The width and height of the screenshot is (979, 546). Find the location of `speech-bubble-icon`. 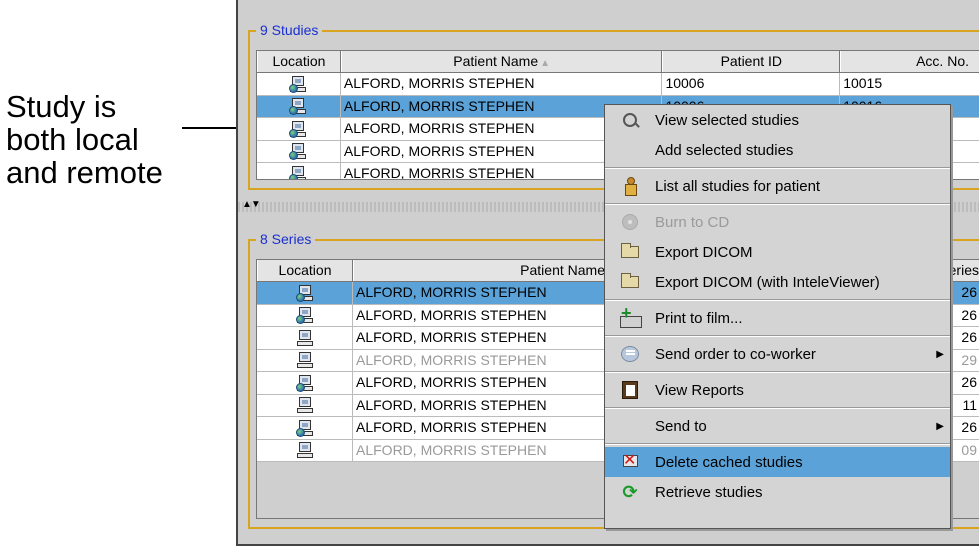

speech-bubble-icon is located at coordinates (630, 354).